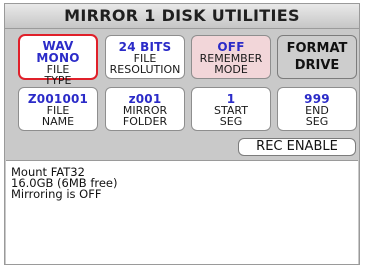 Image resolution: width=366 pixels, height=267 pixels. What do you see at coordinates (58, 52) in the screenshot?
I see `file-type-value: WAV MONO` at bounding box center [58, 52].